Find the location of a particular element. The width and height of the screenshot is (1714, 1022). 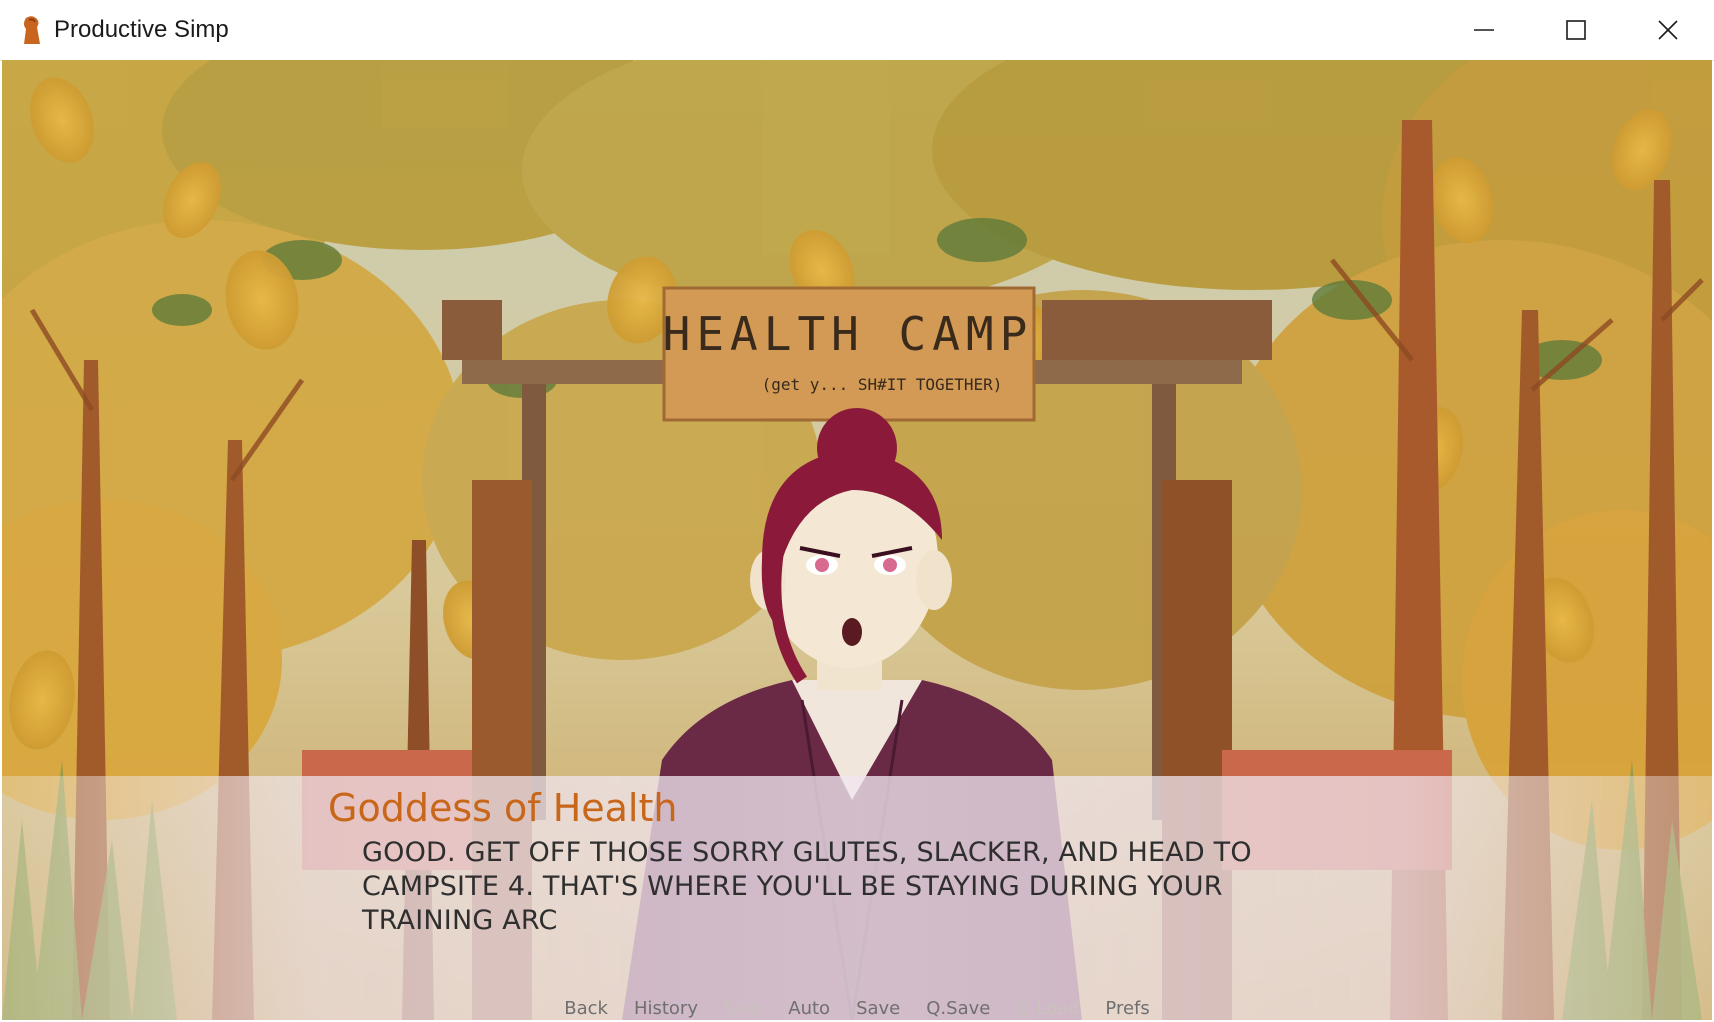

save-button: Save is located at coordinates (878, 1009).